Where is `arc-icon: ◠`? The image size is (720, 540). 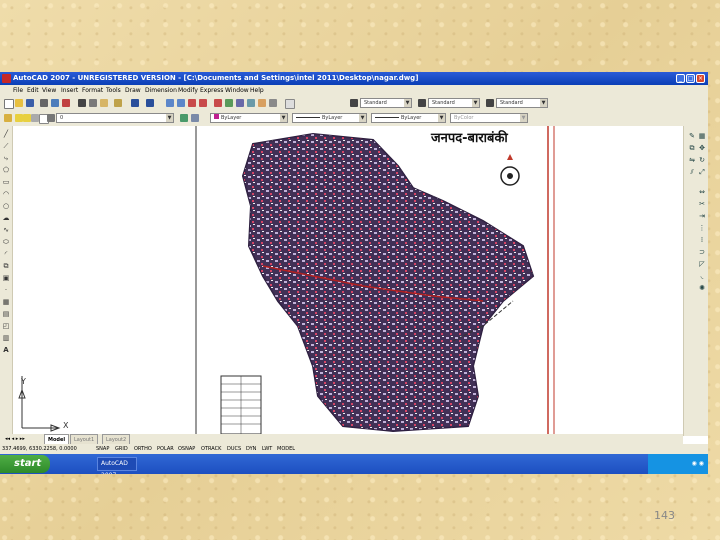 arc-icon: ◠ is located at coordinates (6, 194).